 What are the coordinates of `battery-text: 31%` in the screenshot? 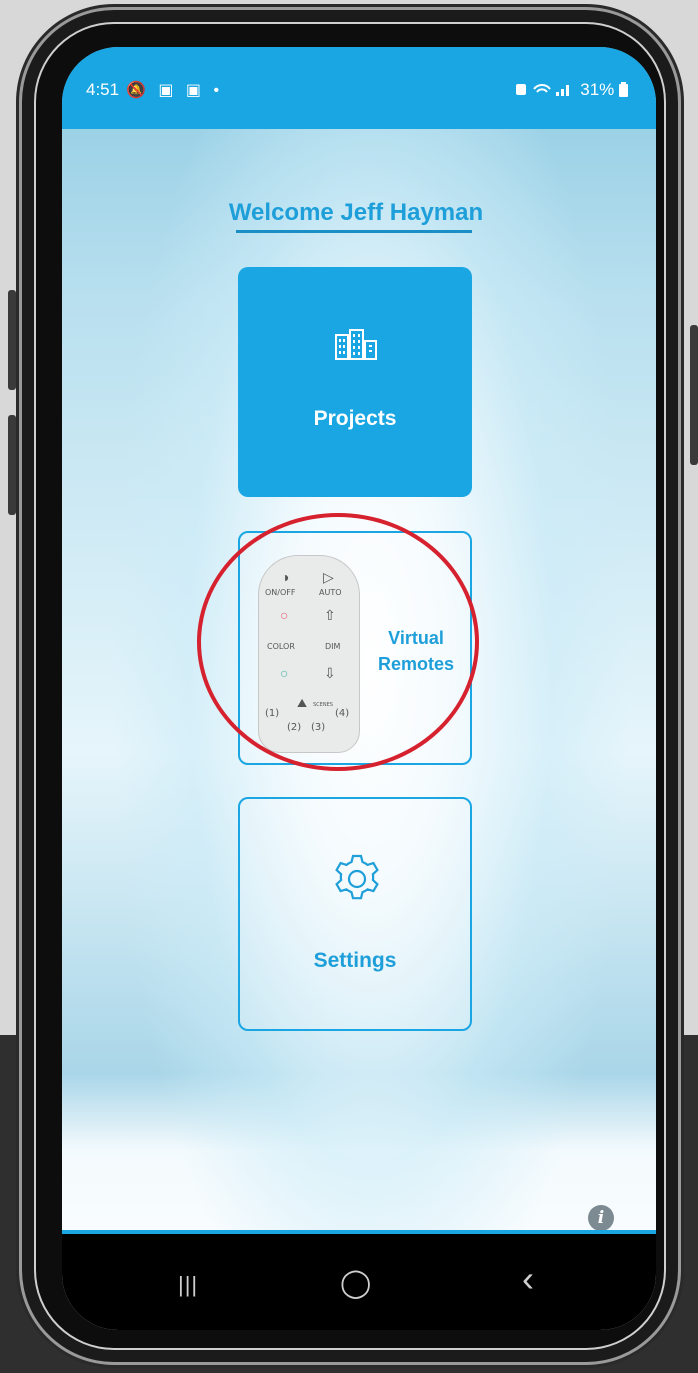 It's located at (597, 89).